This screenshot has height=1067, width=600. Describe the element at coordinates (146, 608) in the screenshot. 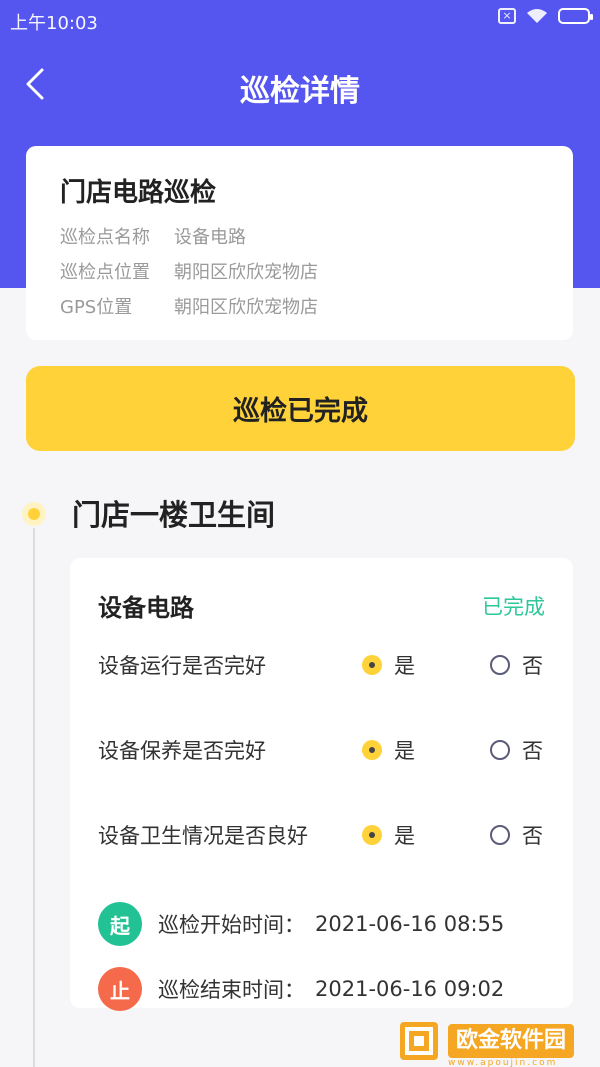

I see `device-title: 设备电路` at that location.